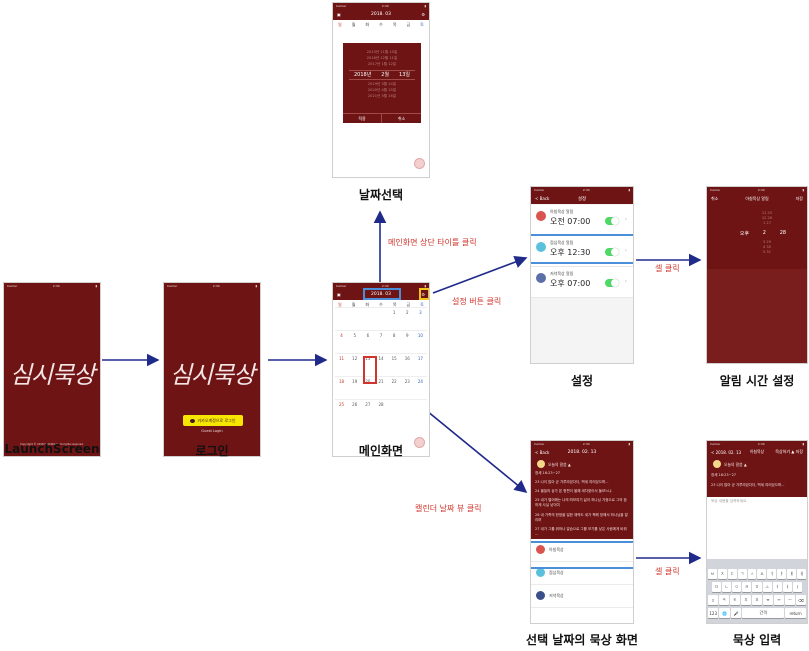  Describe the element at coordinates (52, 449) in the screenshot. I see `caption-launch: LaunchScreen` at that location.